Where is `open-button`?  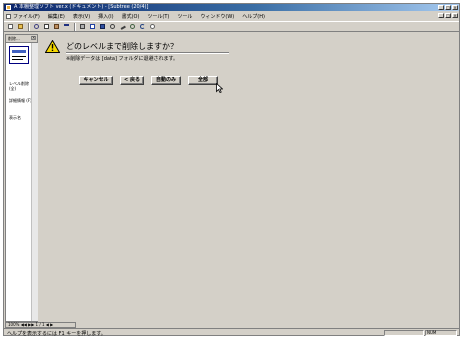 open-button is located at coordinates (20, 26).